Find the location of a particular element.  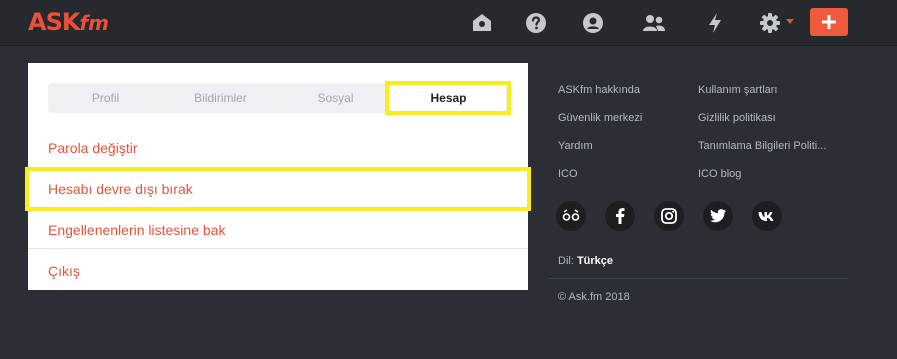

twitter-social-button is located at coordinates (718, 216).